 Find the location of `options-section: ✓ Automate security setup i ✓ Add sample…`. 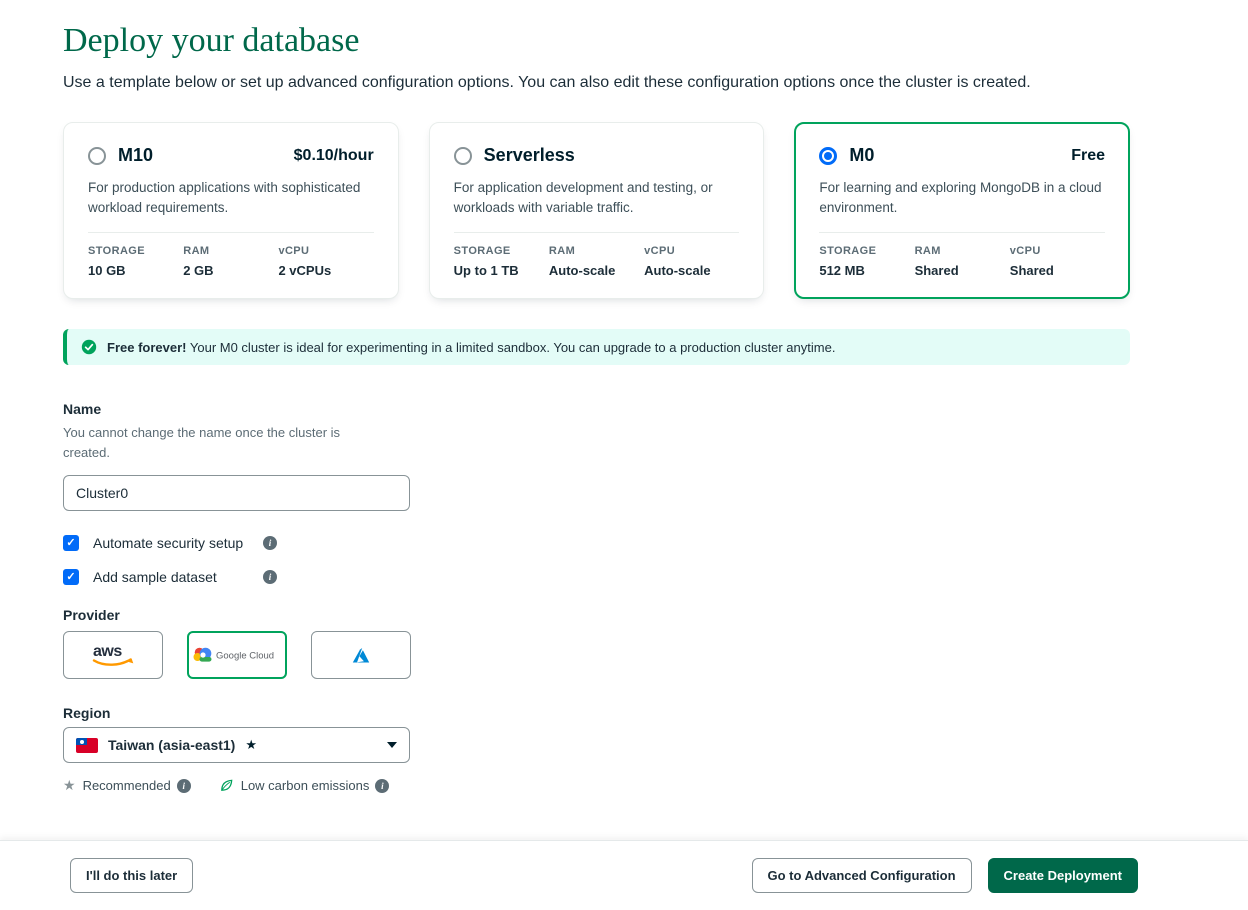

options-section: ✓ Automate security setup i ✓ Add sample… is located at coordinates (596, 560).